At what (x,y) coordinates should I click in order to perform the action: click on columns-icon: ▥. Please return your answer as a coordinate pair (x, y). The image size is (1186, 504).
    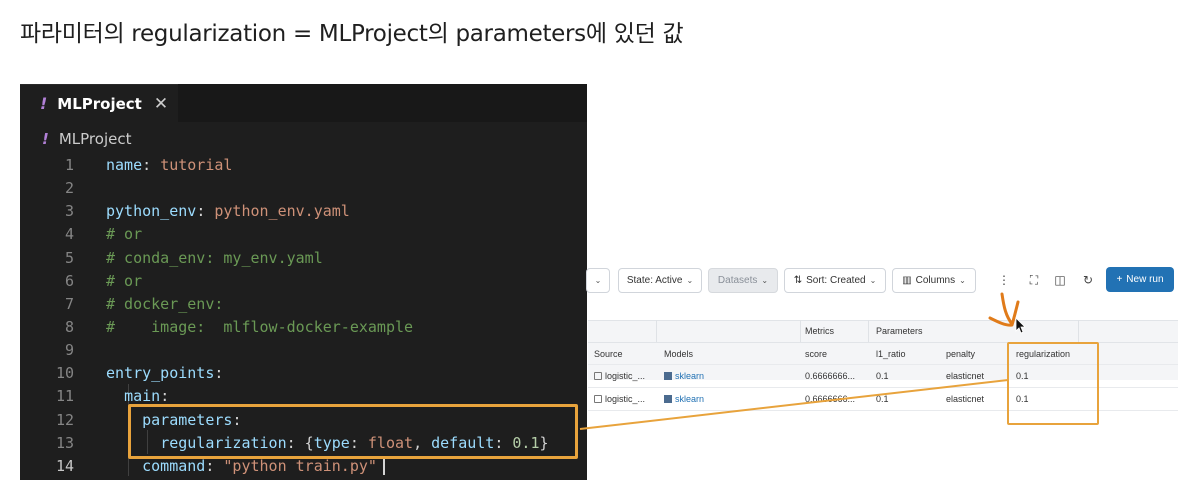
    Looking at the image, I should click on (907, 280).